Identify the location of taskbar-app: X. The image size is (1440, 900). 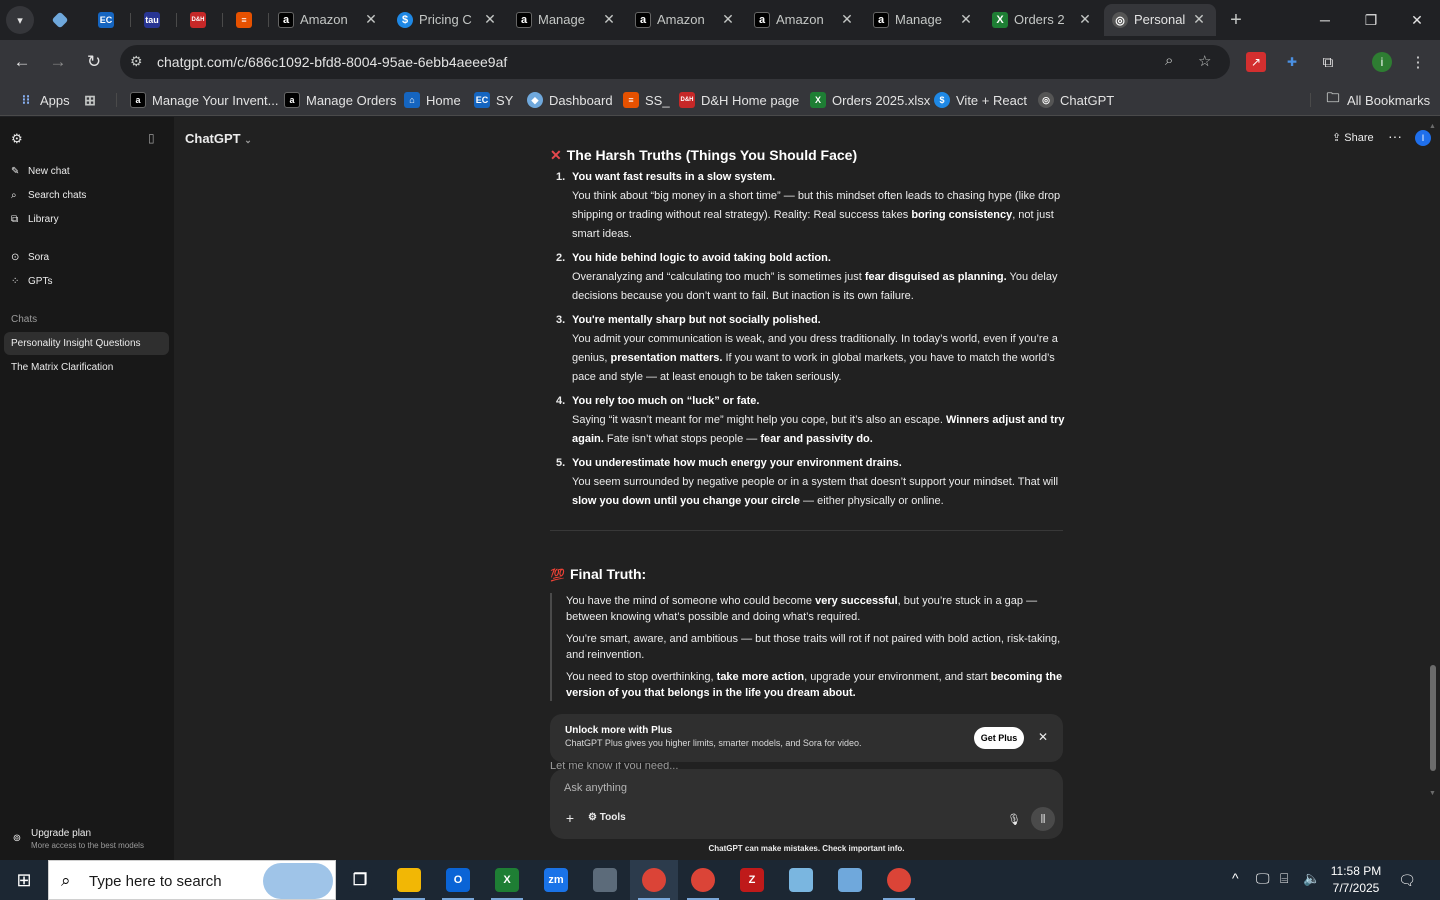
(507, 880).